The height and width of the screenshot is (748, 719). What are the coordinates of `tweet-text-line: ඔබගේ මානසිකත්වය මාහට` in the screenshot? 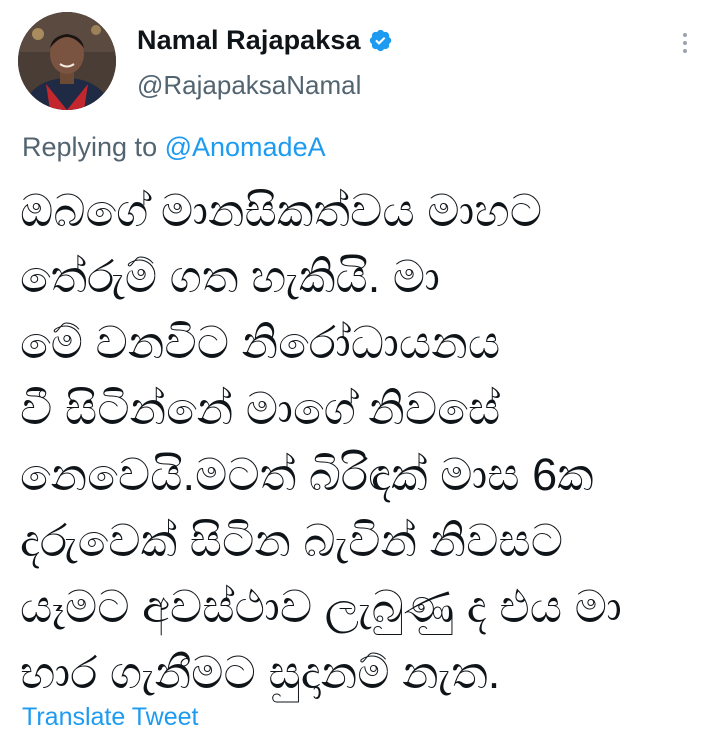 It's located at (281, 210).